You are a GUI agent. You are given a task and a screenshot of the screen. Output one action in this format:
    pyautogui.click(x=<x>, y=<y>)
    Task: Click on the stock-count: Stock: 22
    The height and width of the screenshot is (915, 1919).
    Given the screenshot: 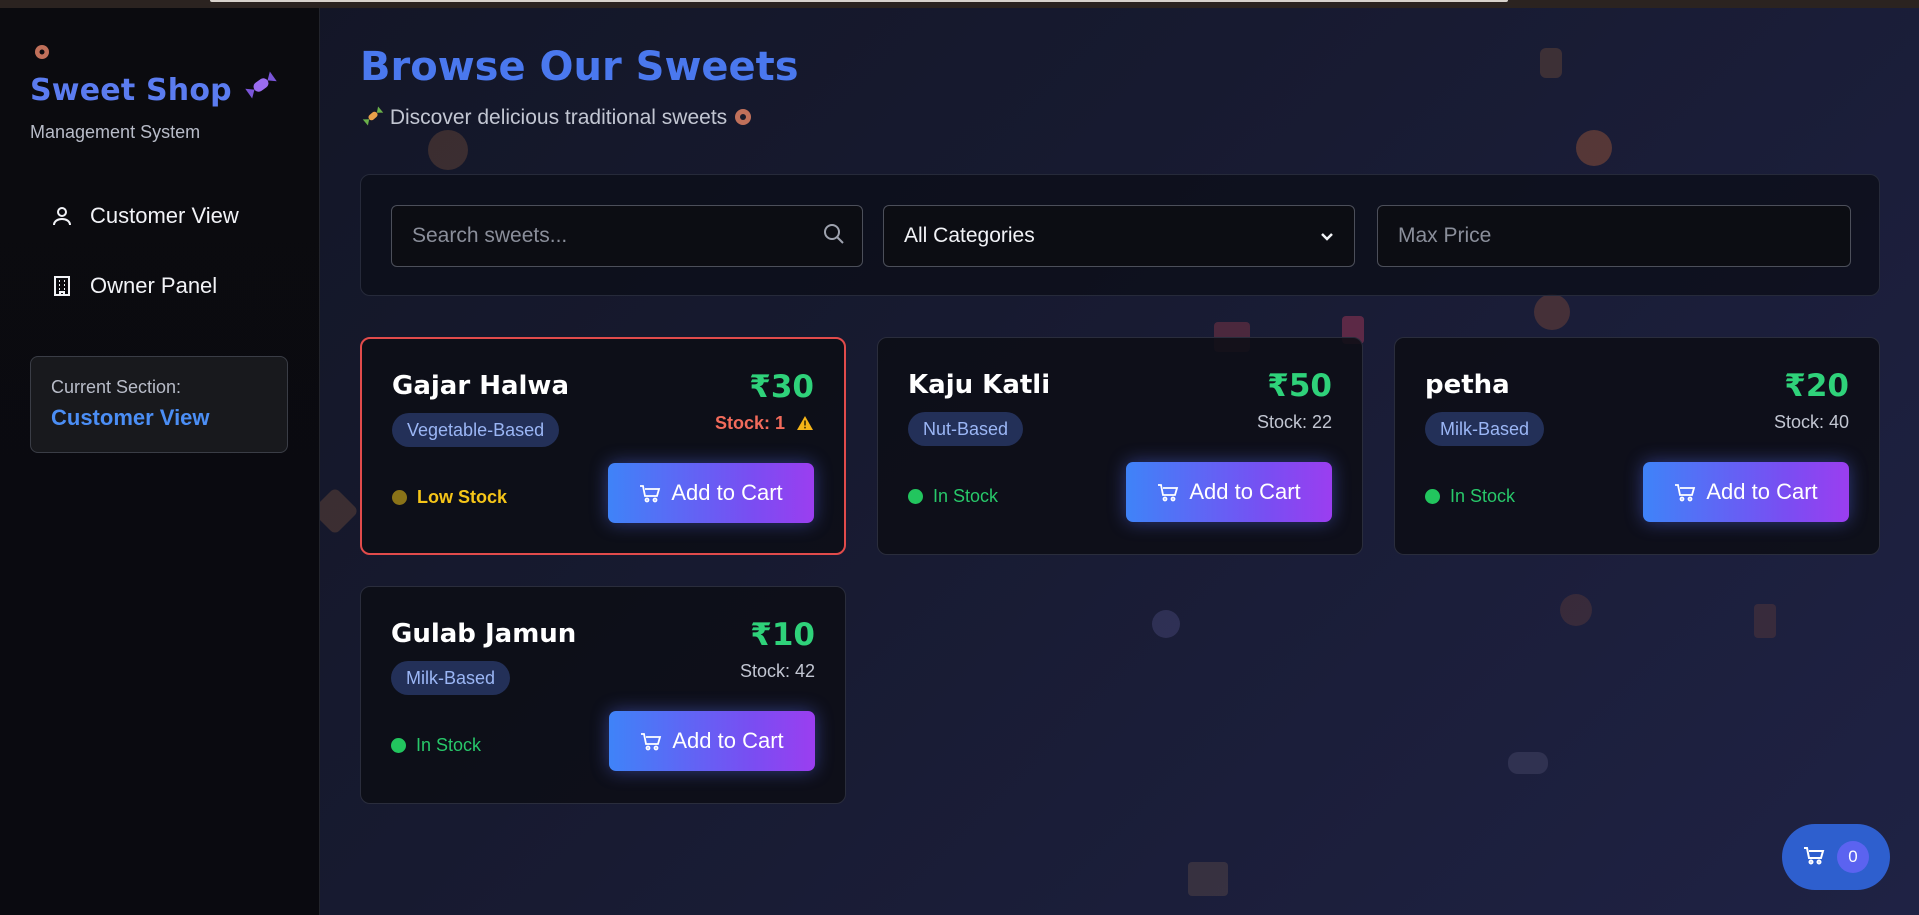 What is the action you would take?
    pyautogui.click(x=1294, y=422)
    